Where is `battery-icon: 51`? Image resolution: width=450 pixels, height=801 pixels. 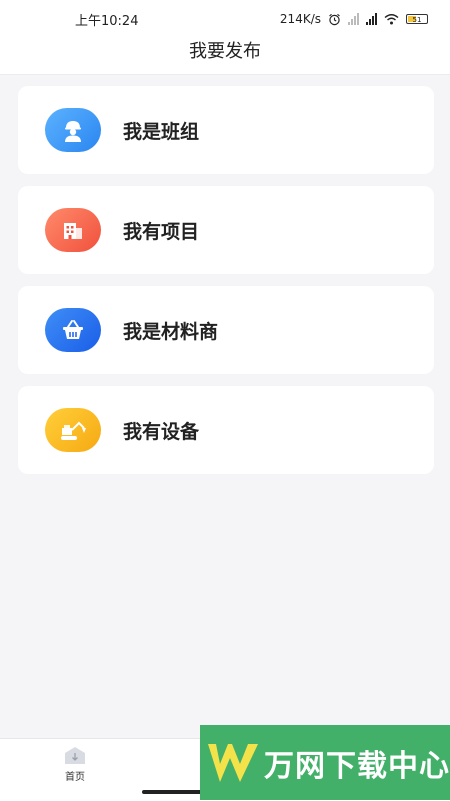 battery-icon: 51 is located at coordinates (417, 19).